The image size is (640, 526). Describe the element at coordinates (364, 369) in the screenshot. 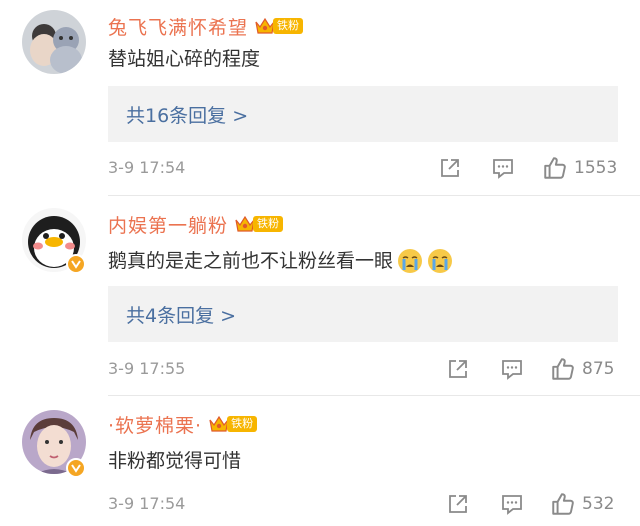

I see `comment-meta: 3-9 17:55 875` at that location.